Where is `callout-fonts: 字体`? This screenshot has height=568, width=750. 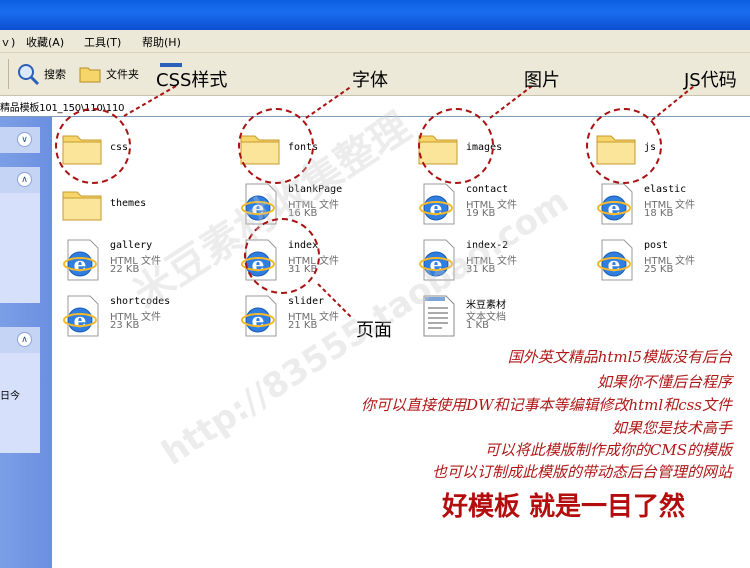 callout-fonts: 字体 is located at coordinates (370, 80).